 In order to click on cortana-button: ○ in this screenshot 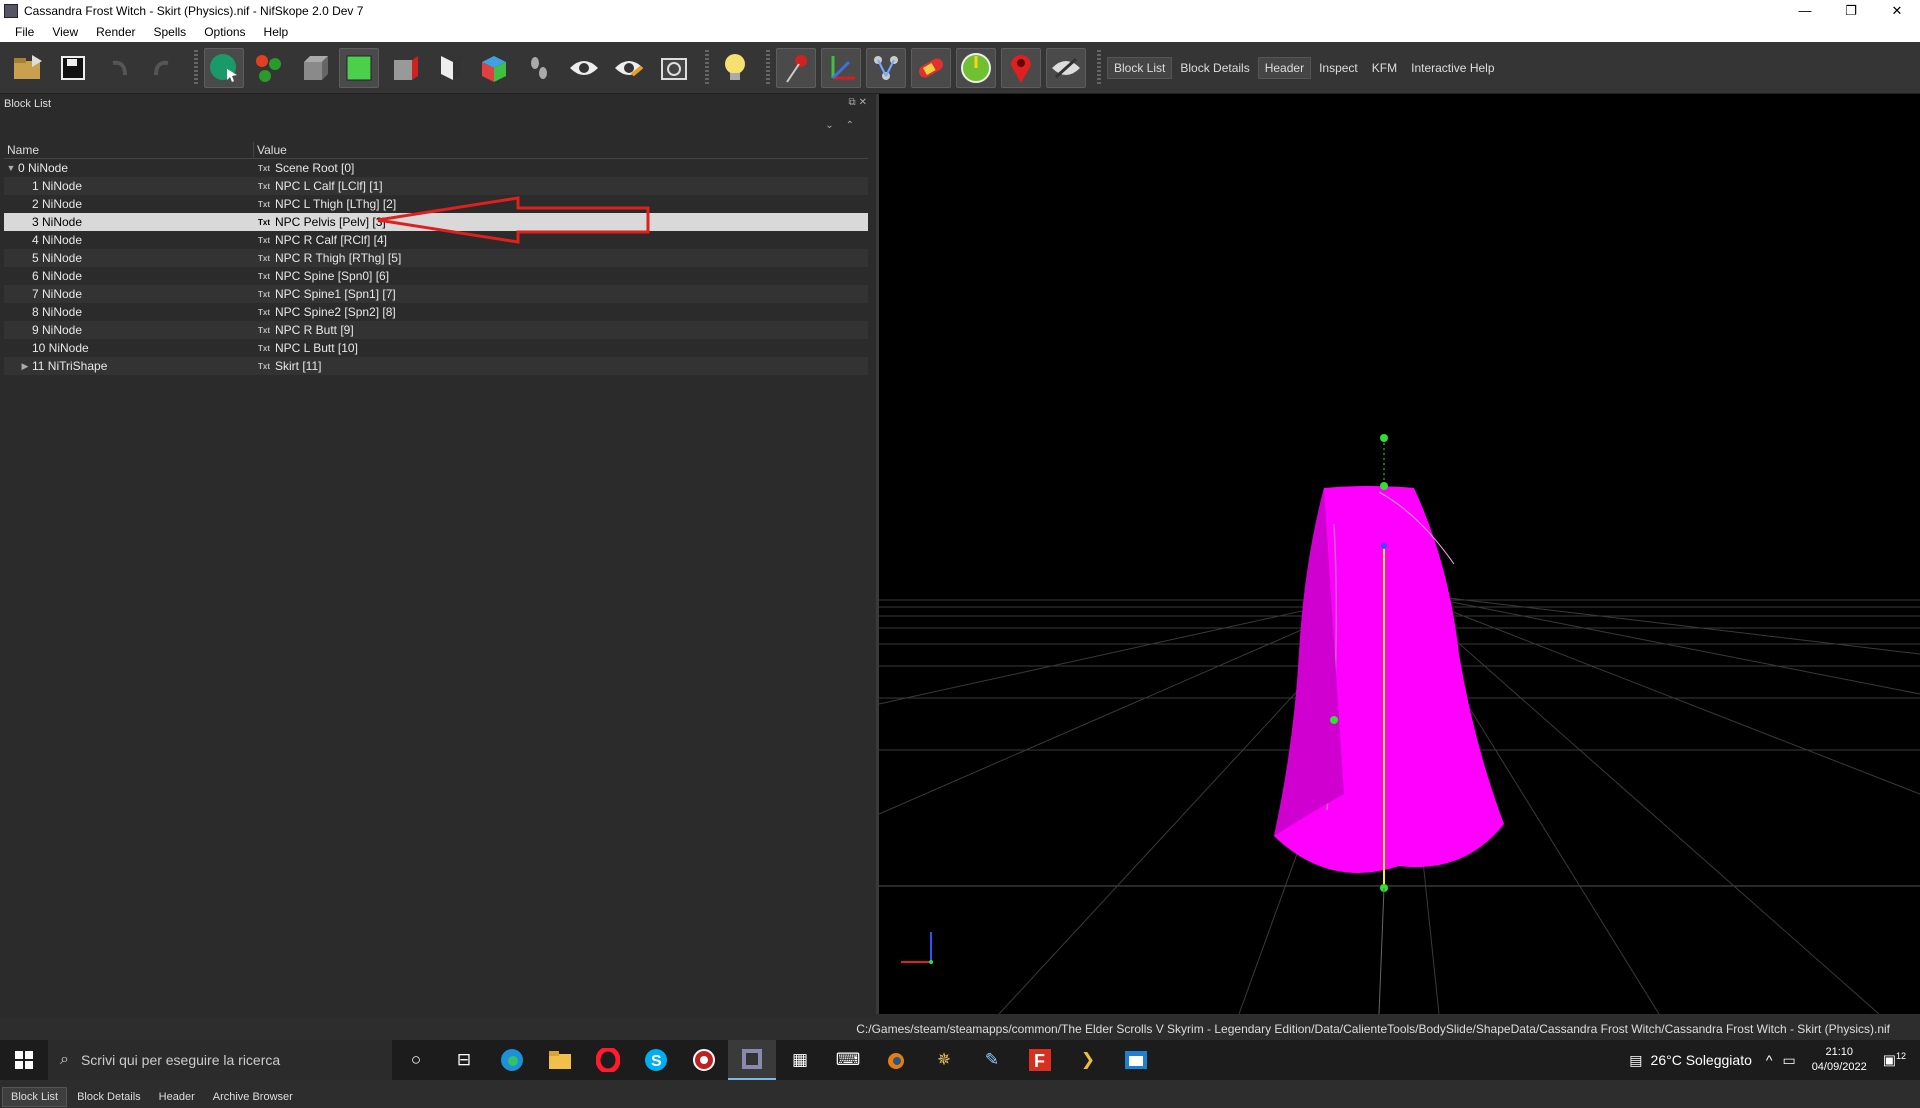, I will do `click(416, 1060)`.